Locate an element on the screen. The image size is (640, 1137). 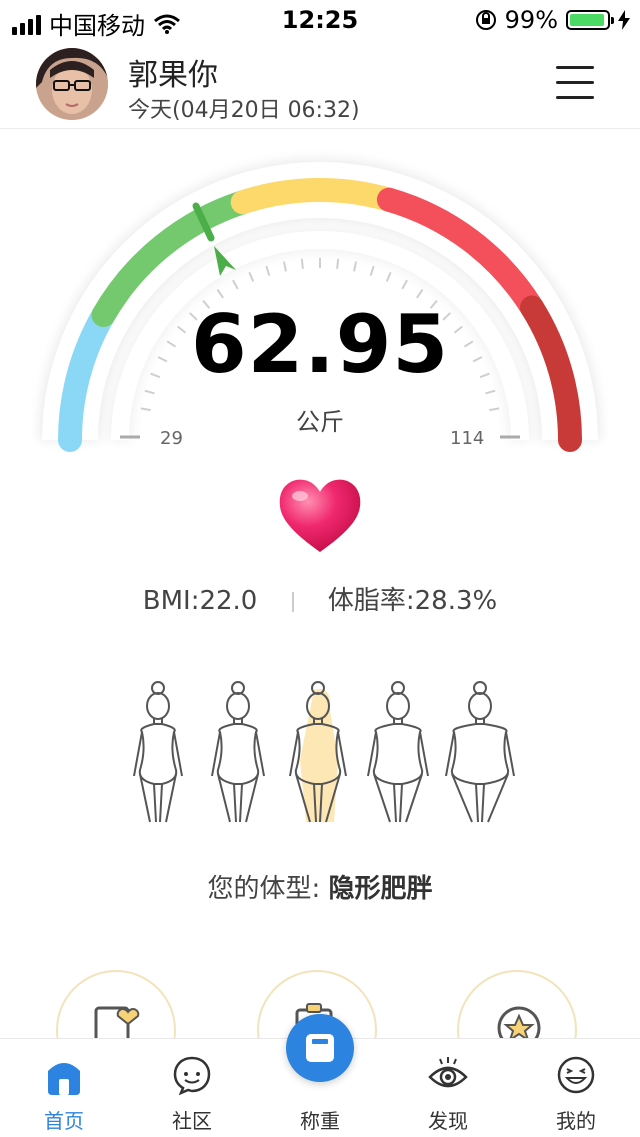
body-fat-value: 体脂率:28.3% is located at coordinates (412, 601).